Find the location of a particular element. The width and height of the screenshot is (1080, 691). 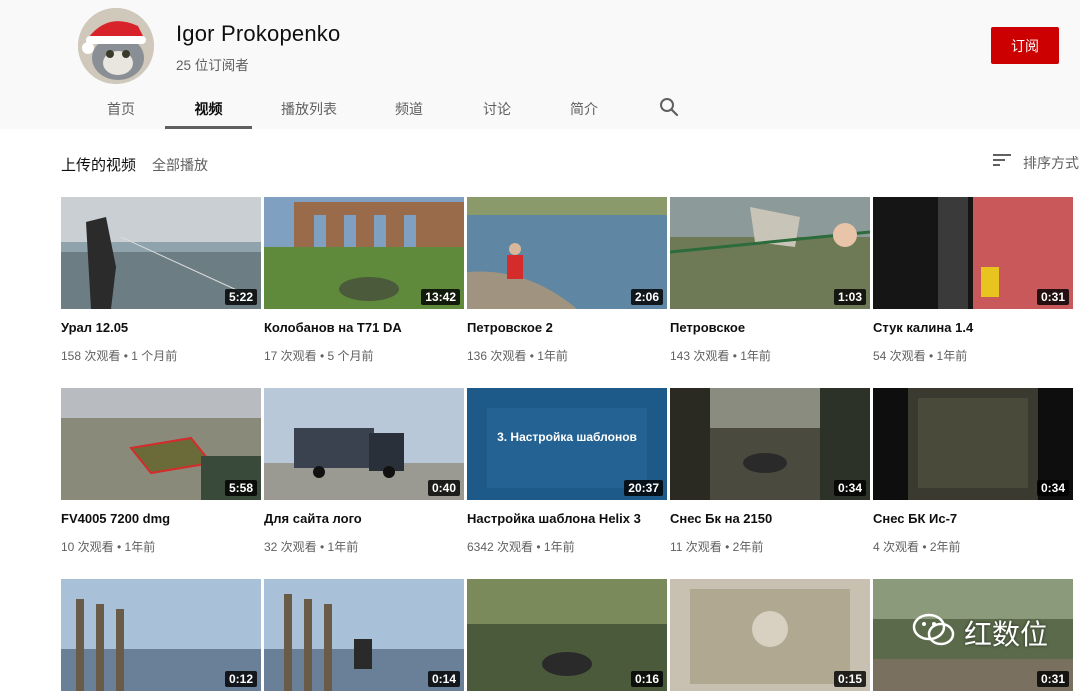

tab-videos: 视频 is located at coordinates (208, 108).